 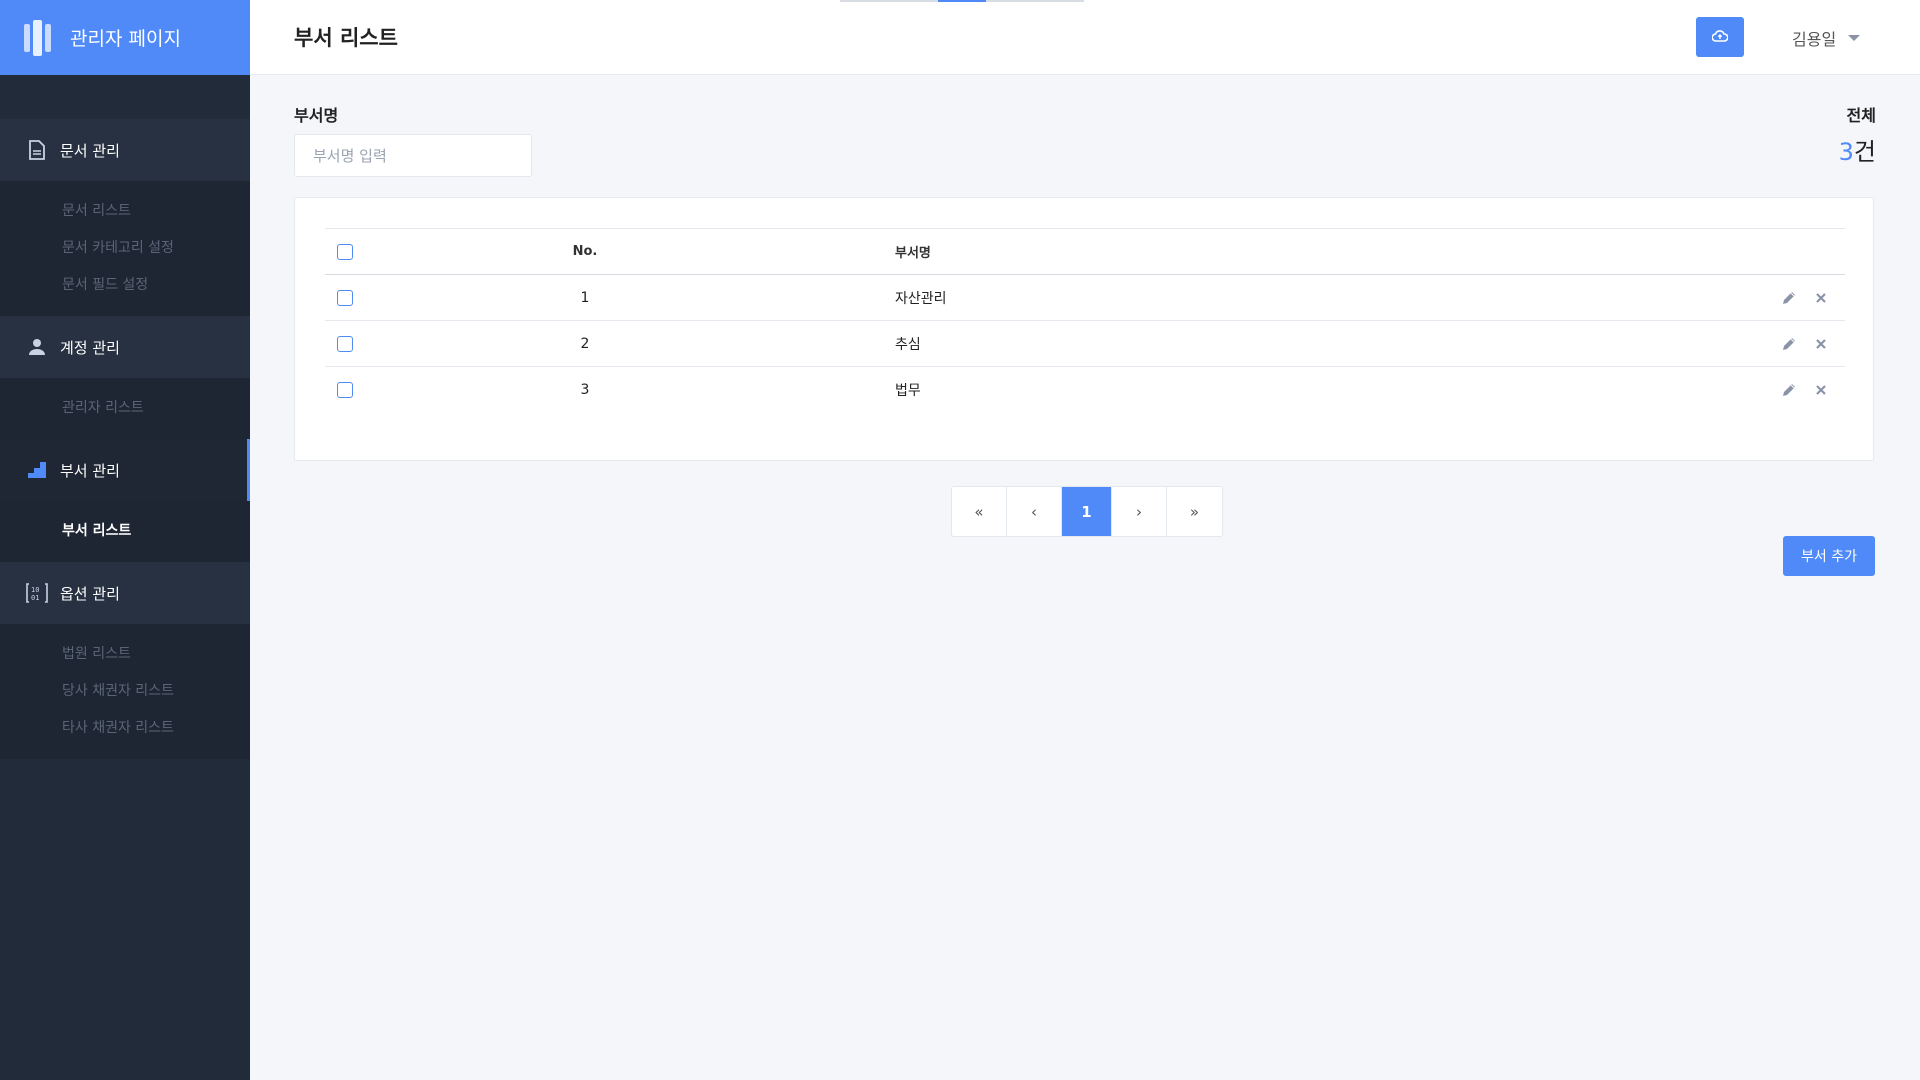 I want to click on row-name: 자산관리, so click(x=921, y=298).